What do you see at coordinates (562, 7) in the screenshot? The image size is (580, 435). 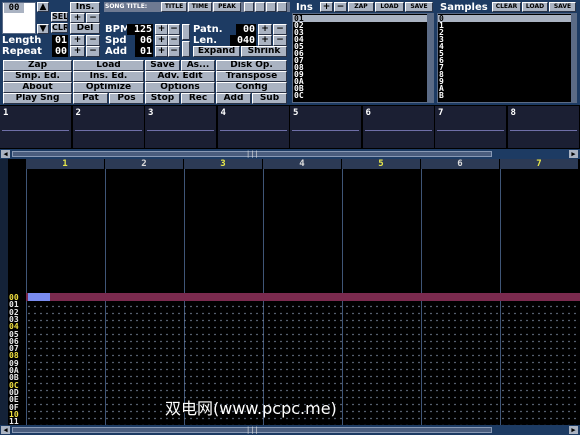 I see `samples-save-button: SAVE` at bounding box center [562, 7].